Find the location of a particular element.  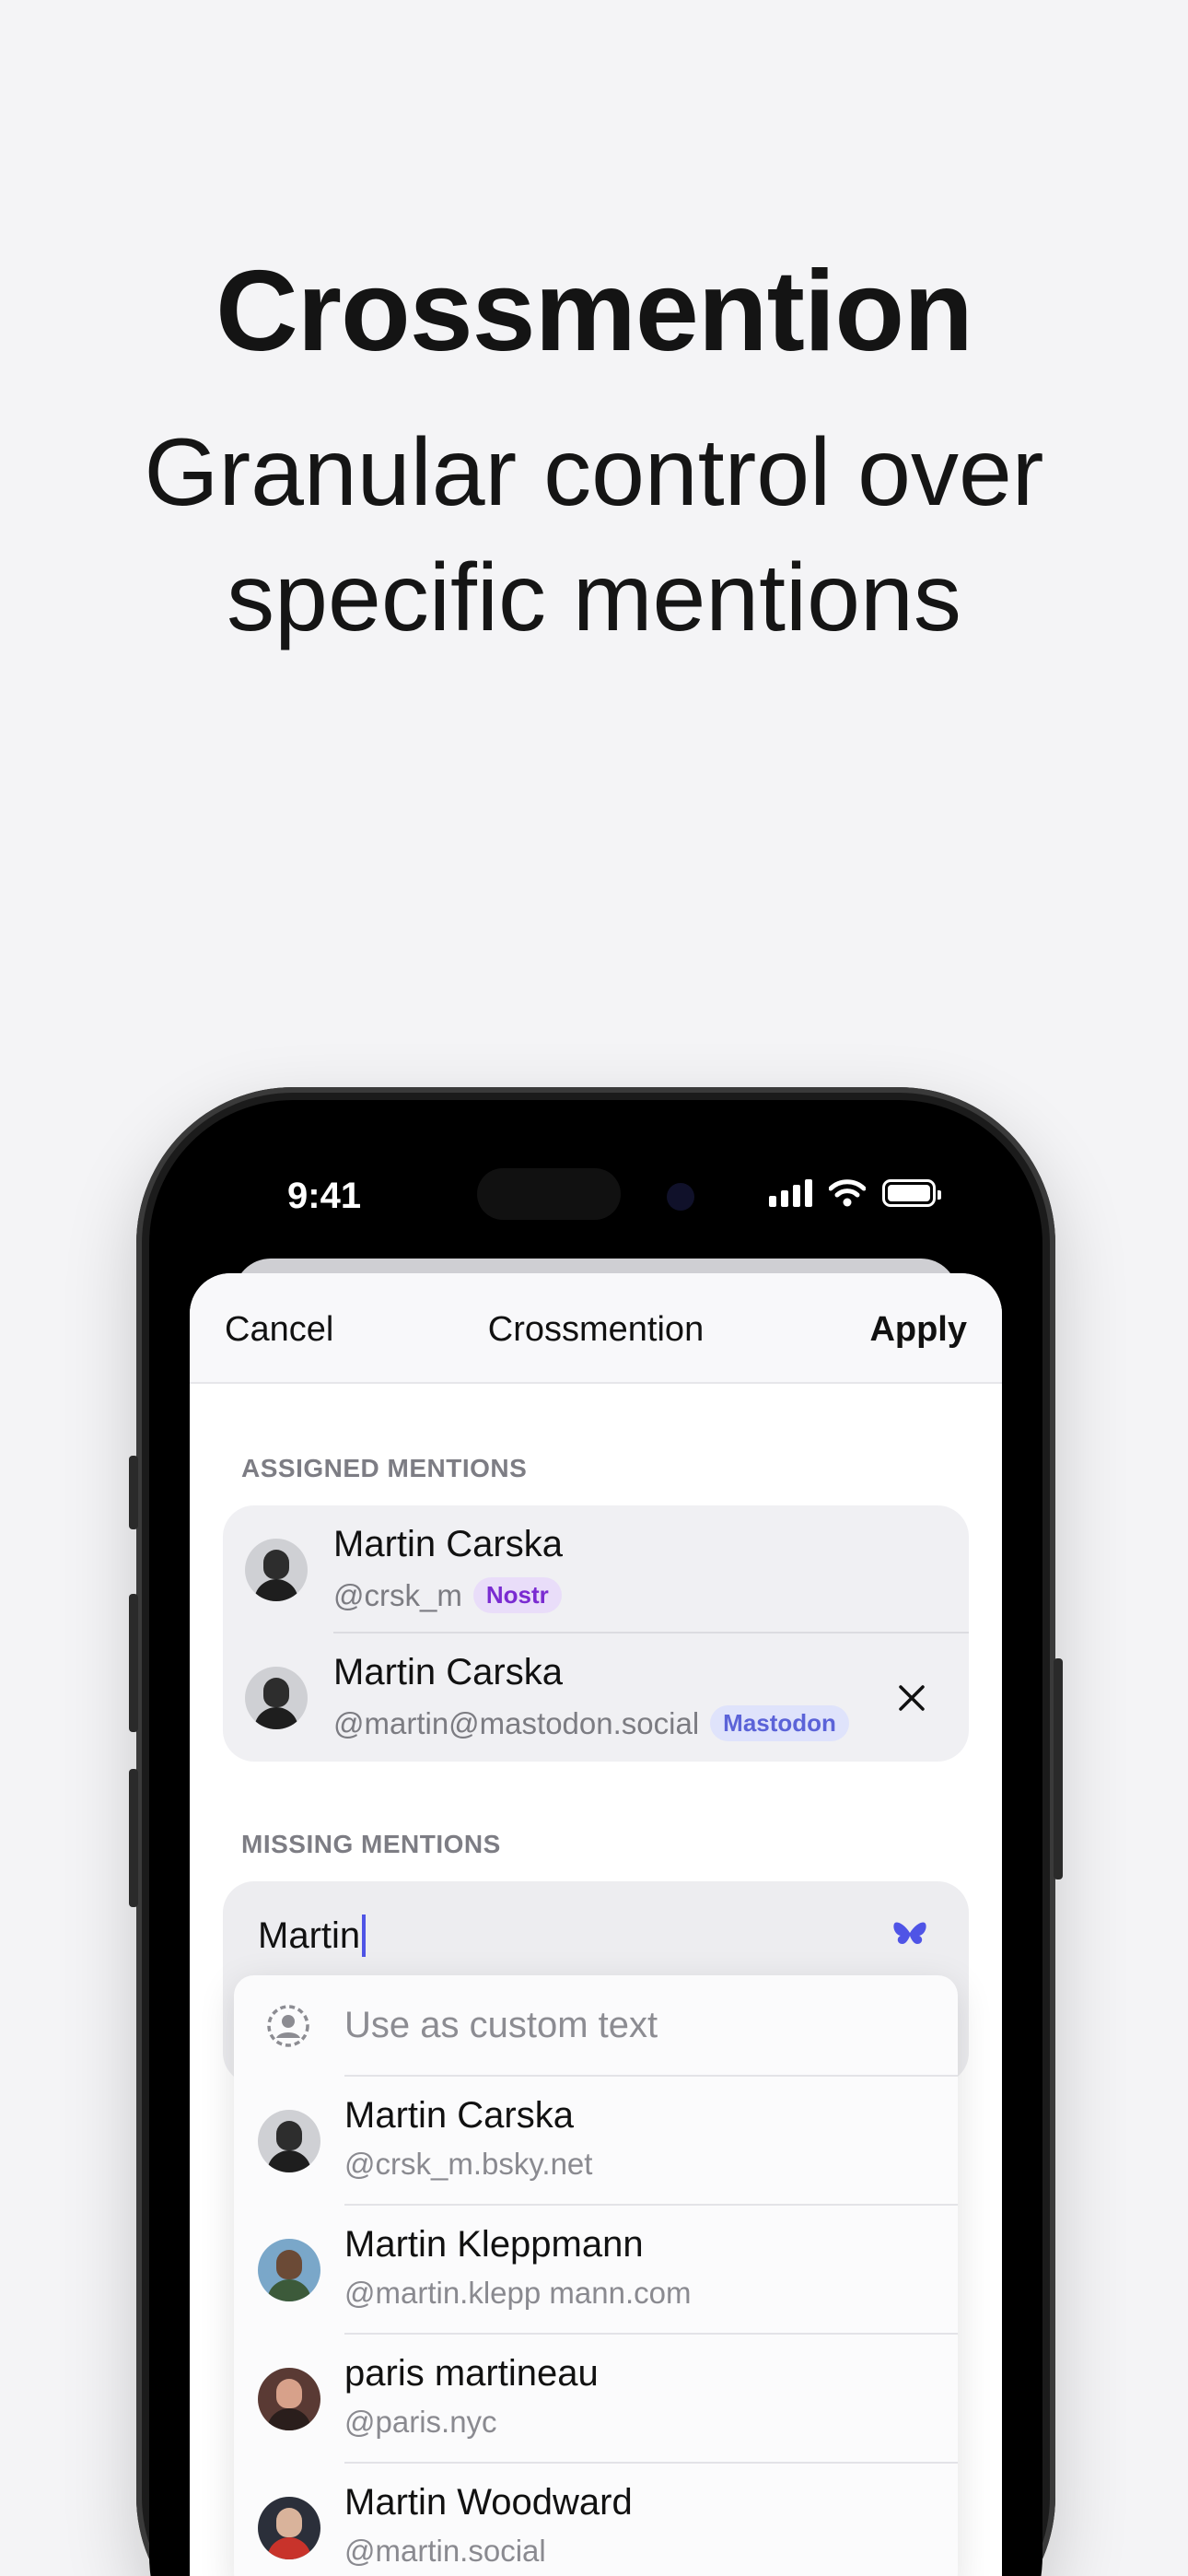

status-bar: 9:41 is located at coordinates (595, 1169).